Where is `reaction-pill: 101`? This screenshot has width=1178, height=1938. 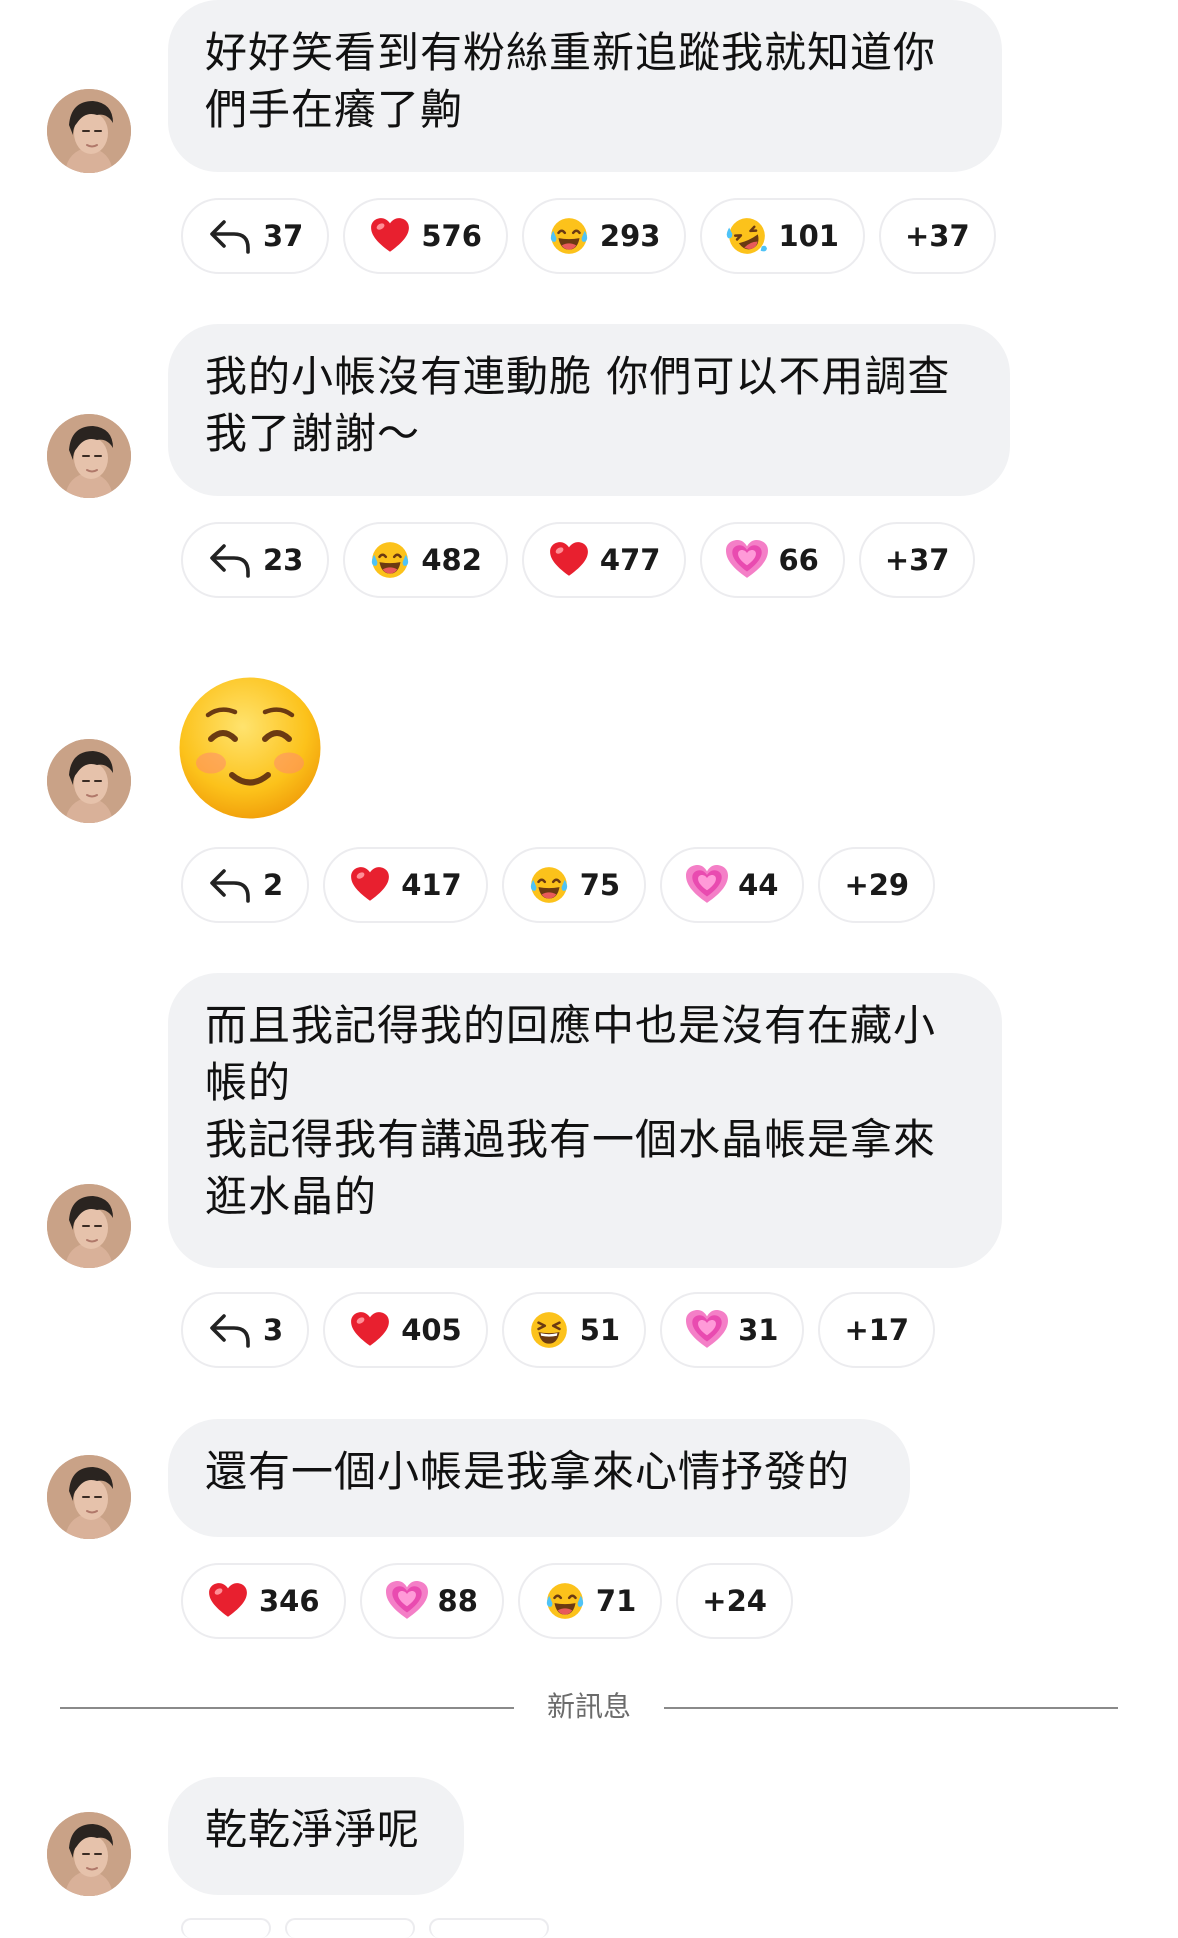
reaction-pill: 101 is located at coordinates (782, 236).